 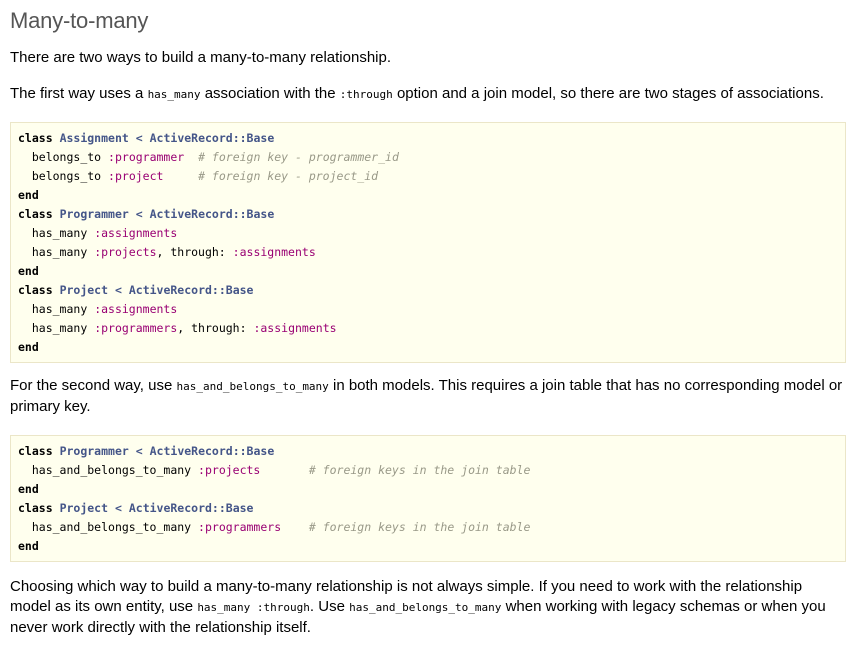 What do you see at coordinates (298, 157) in the screenshot?
I see `code-comment: # foreign key - programmer_id` at bounding box center [298, 157].